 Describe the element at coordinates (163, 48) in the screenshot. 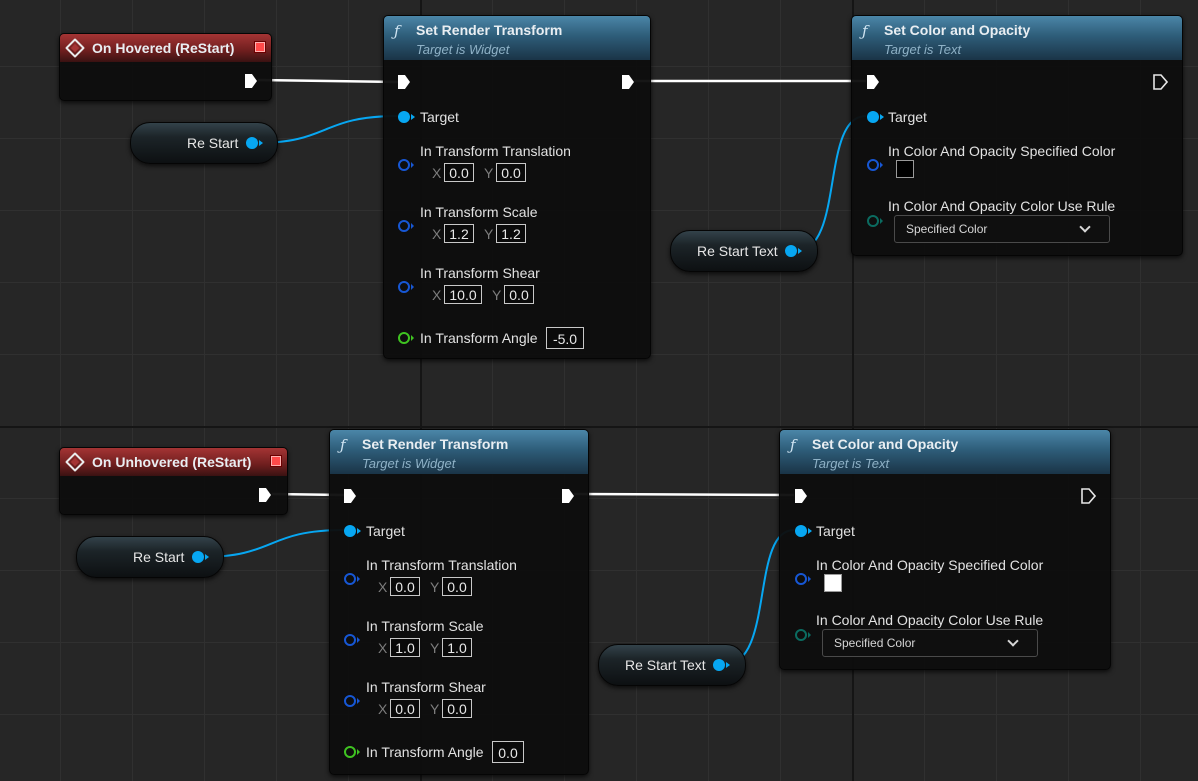

I see `event-title: On Hovered (ReStart)` at that location.